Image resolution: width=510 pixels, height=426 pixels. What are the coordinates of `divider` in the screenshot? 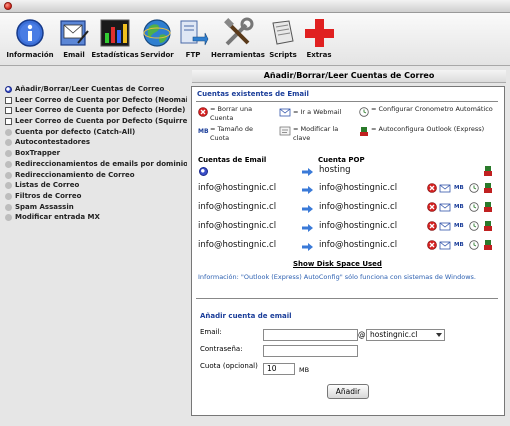 It's located at (347, 101).